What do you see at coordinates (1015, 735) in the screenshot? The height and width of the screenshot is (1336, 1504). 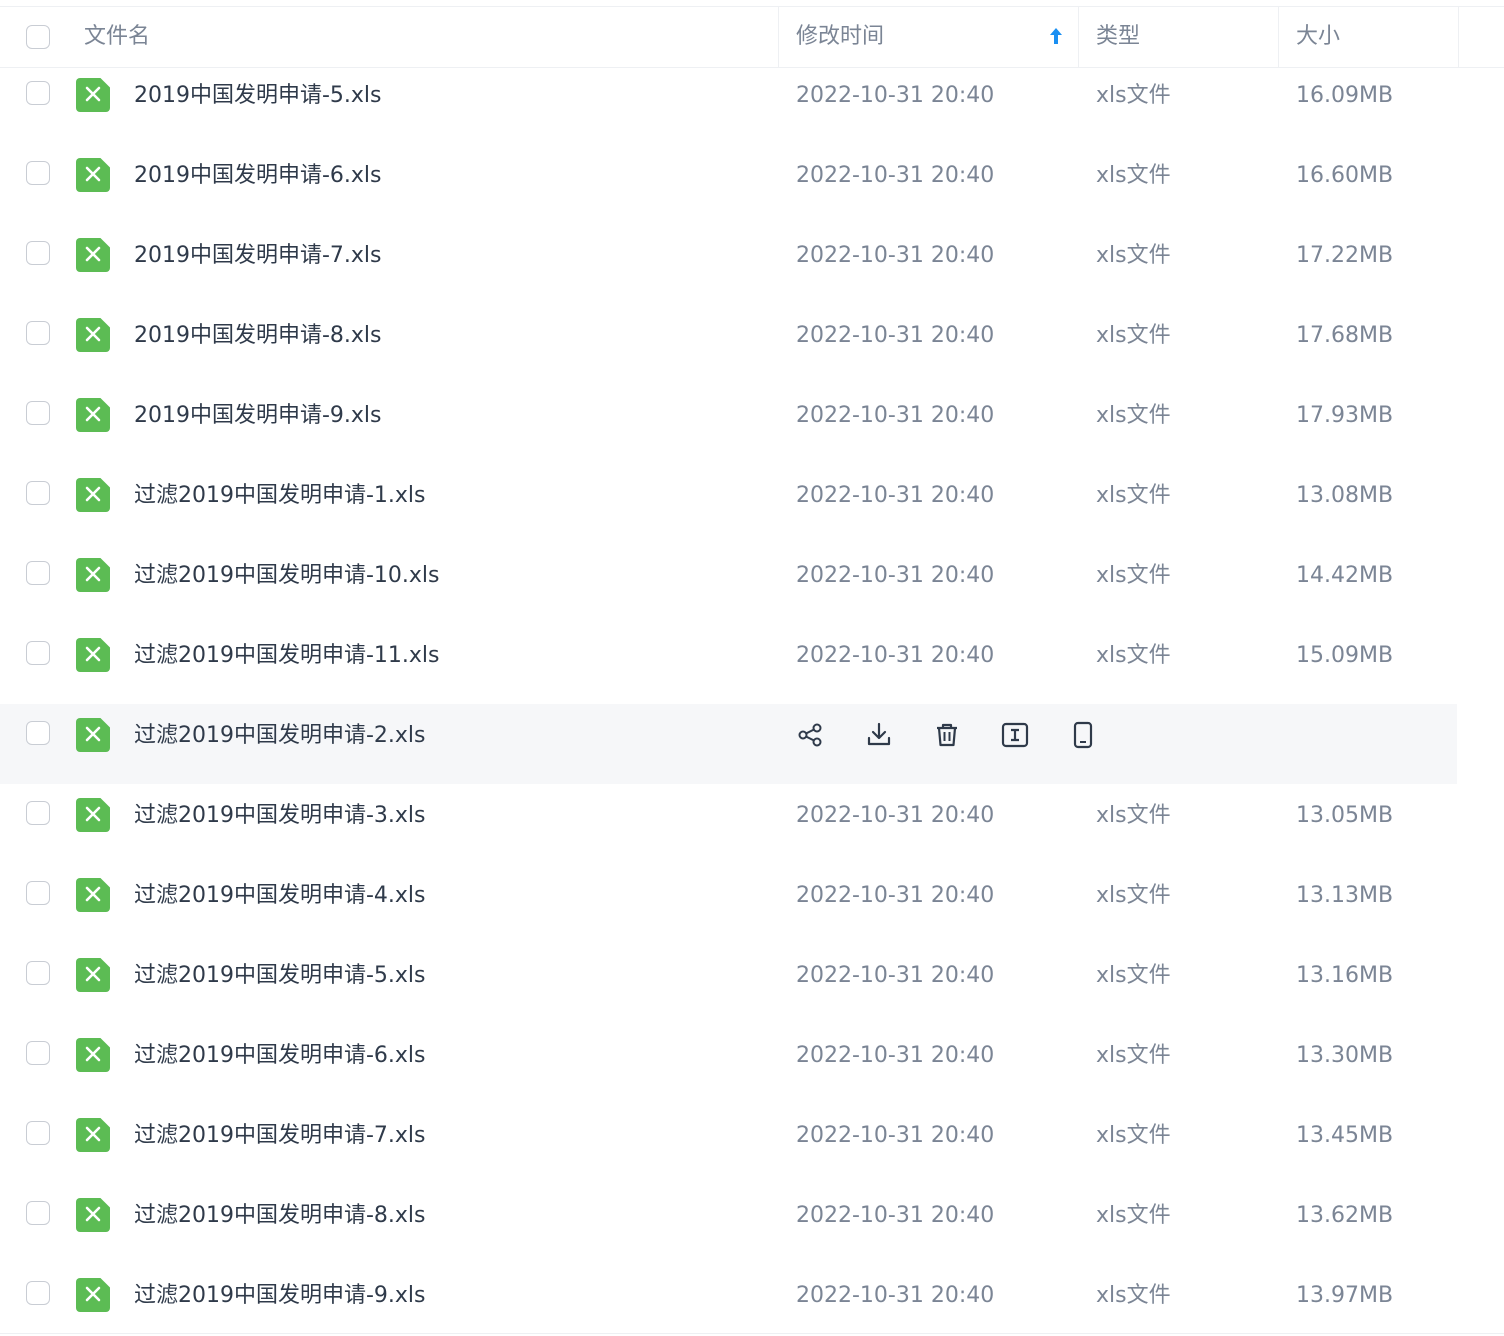 I see `rename-icon` at bounding box center [1015, 735].